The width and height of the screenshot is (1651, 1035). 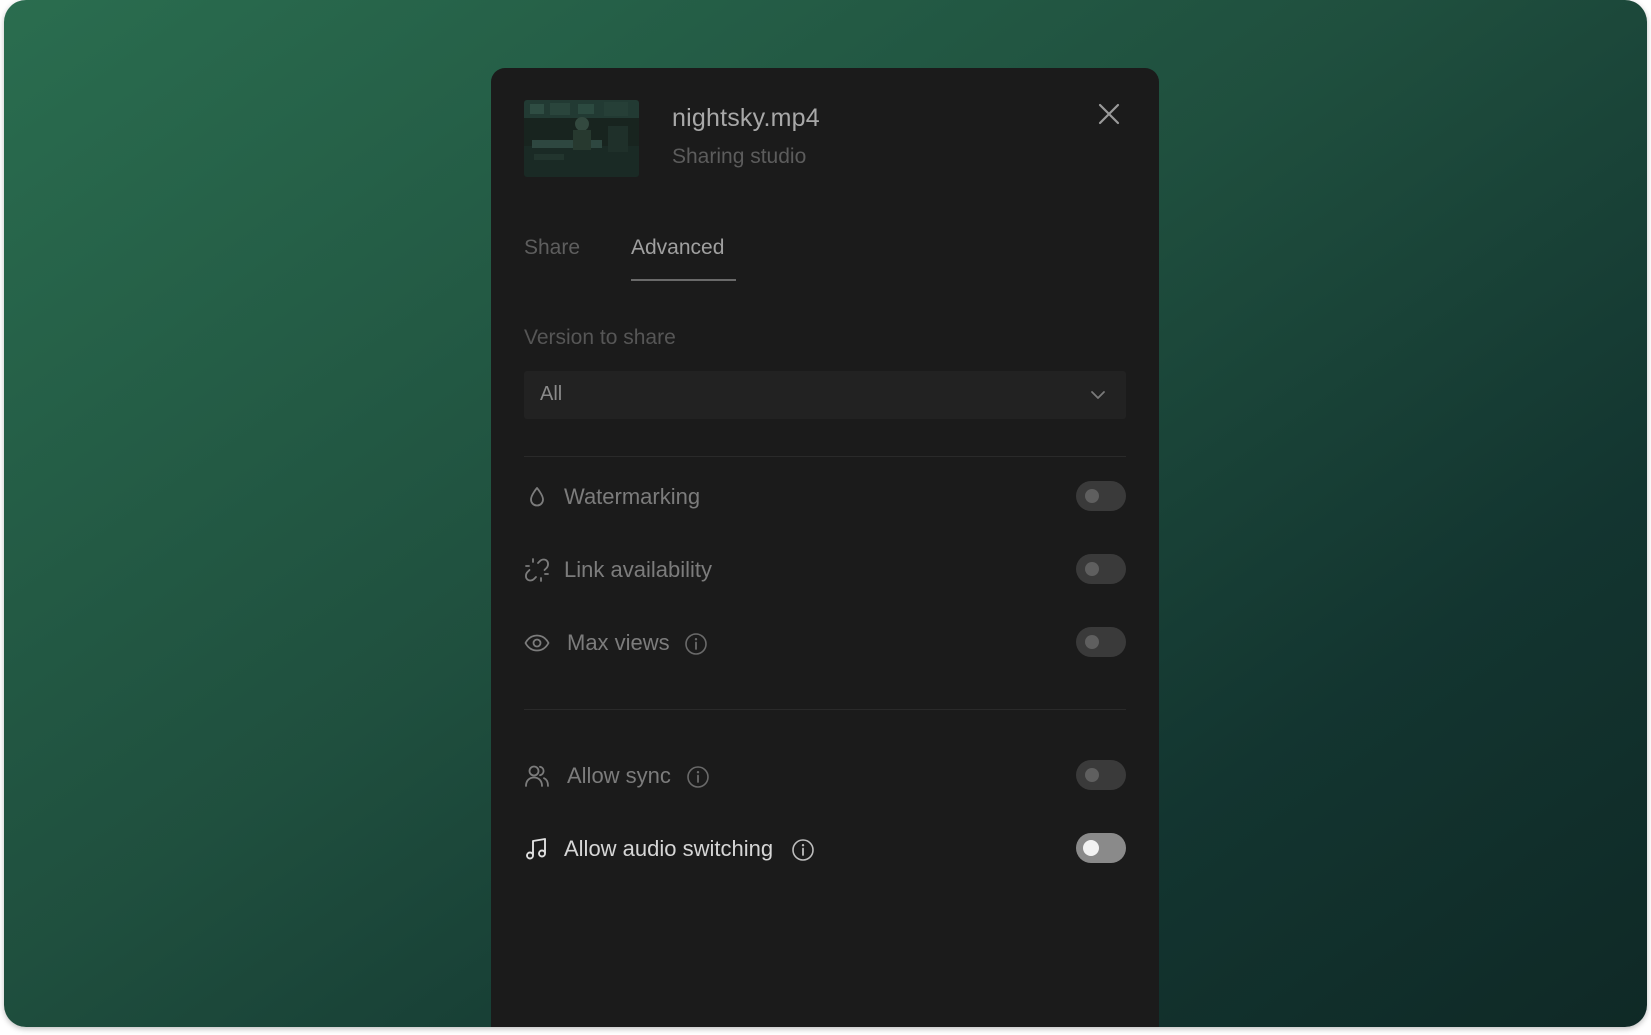 I want to click on close-icon, so click(x=1109, y=114).